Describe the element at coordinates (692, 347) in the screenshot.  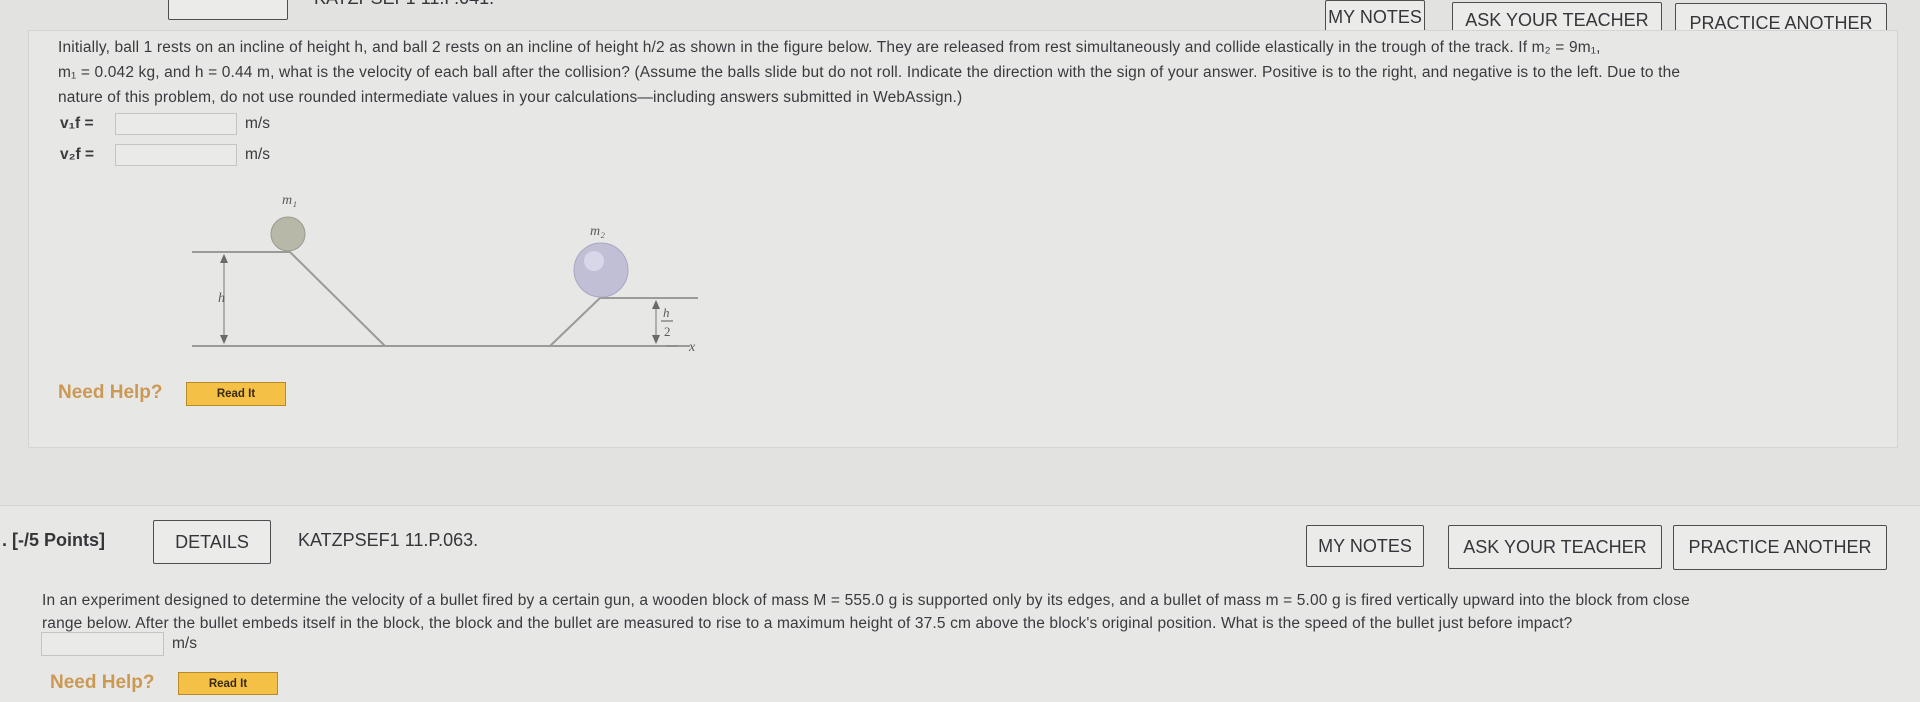
I see `x-axis-label: x` at that location.